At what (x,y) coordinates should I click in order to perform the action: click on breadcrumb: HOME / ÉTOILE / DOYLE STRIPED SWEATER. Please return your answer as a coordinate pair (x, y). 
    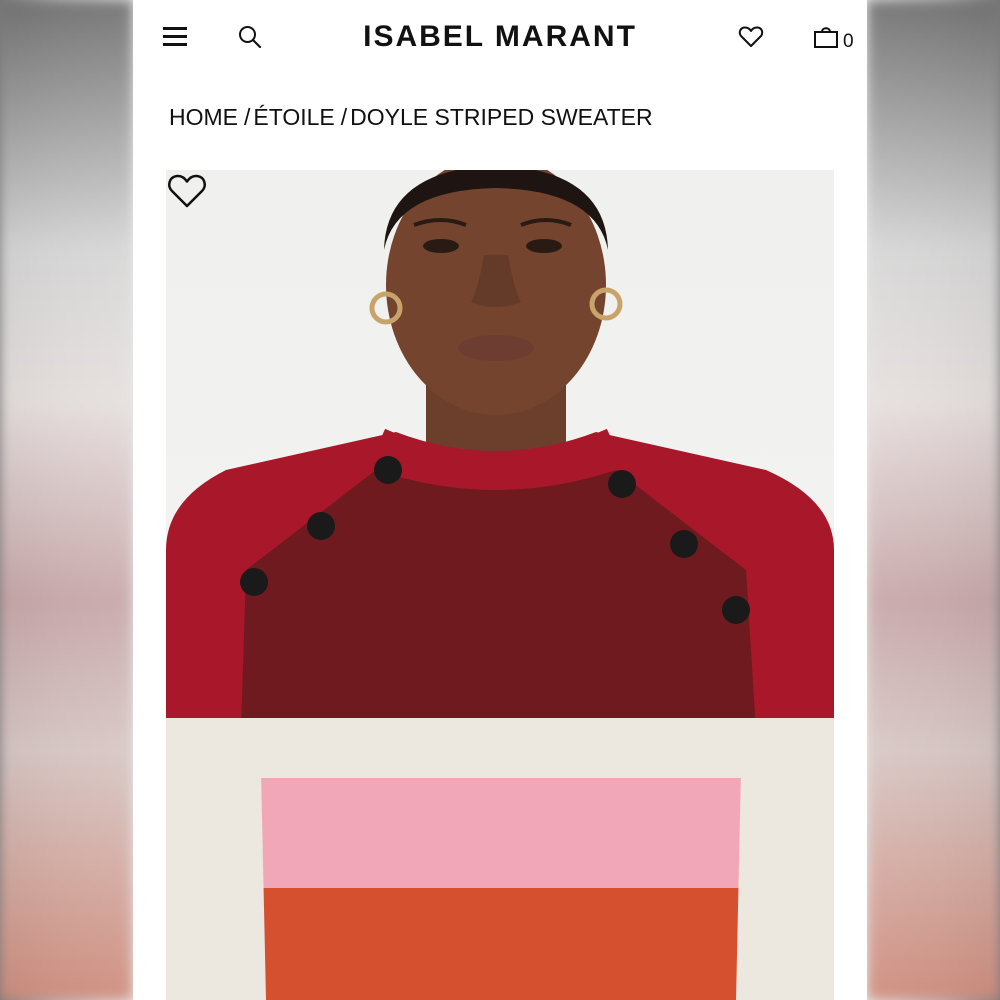
    Looking at the image, I should click on (411, 117).